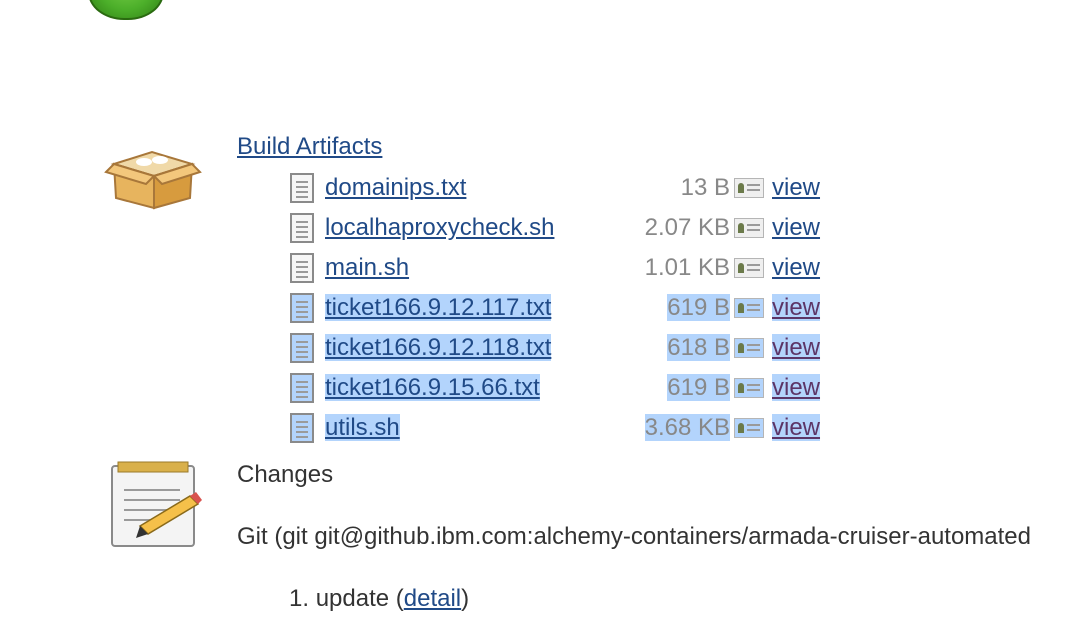 The image size is (1084, 624). What do you see at coordinates (438, 307) in the screenshot?
I see `artifact-file-link: ticket166.9.12.117.txt` at bounding box center [438, 307].